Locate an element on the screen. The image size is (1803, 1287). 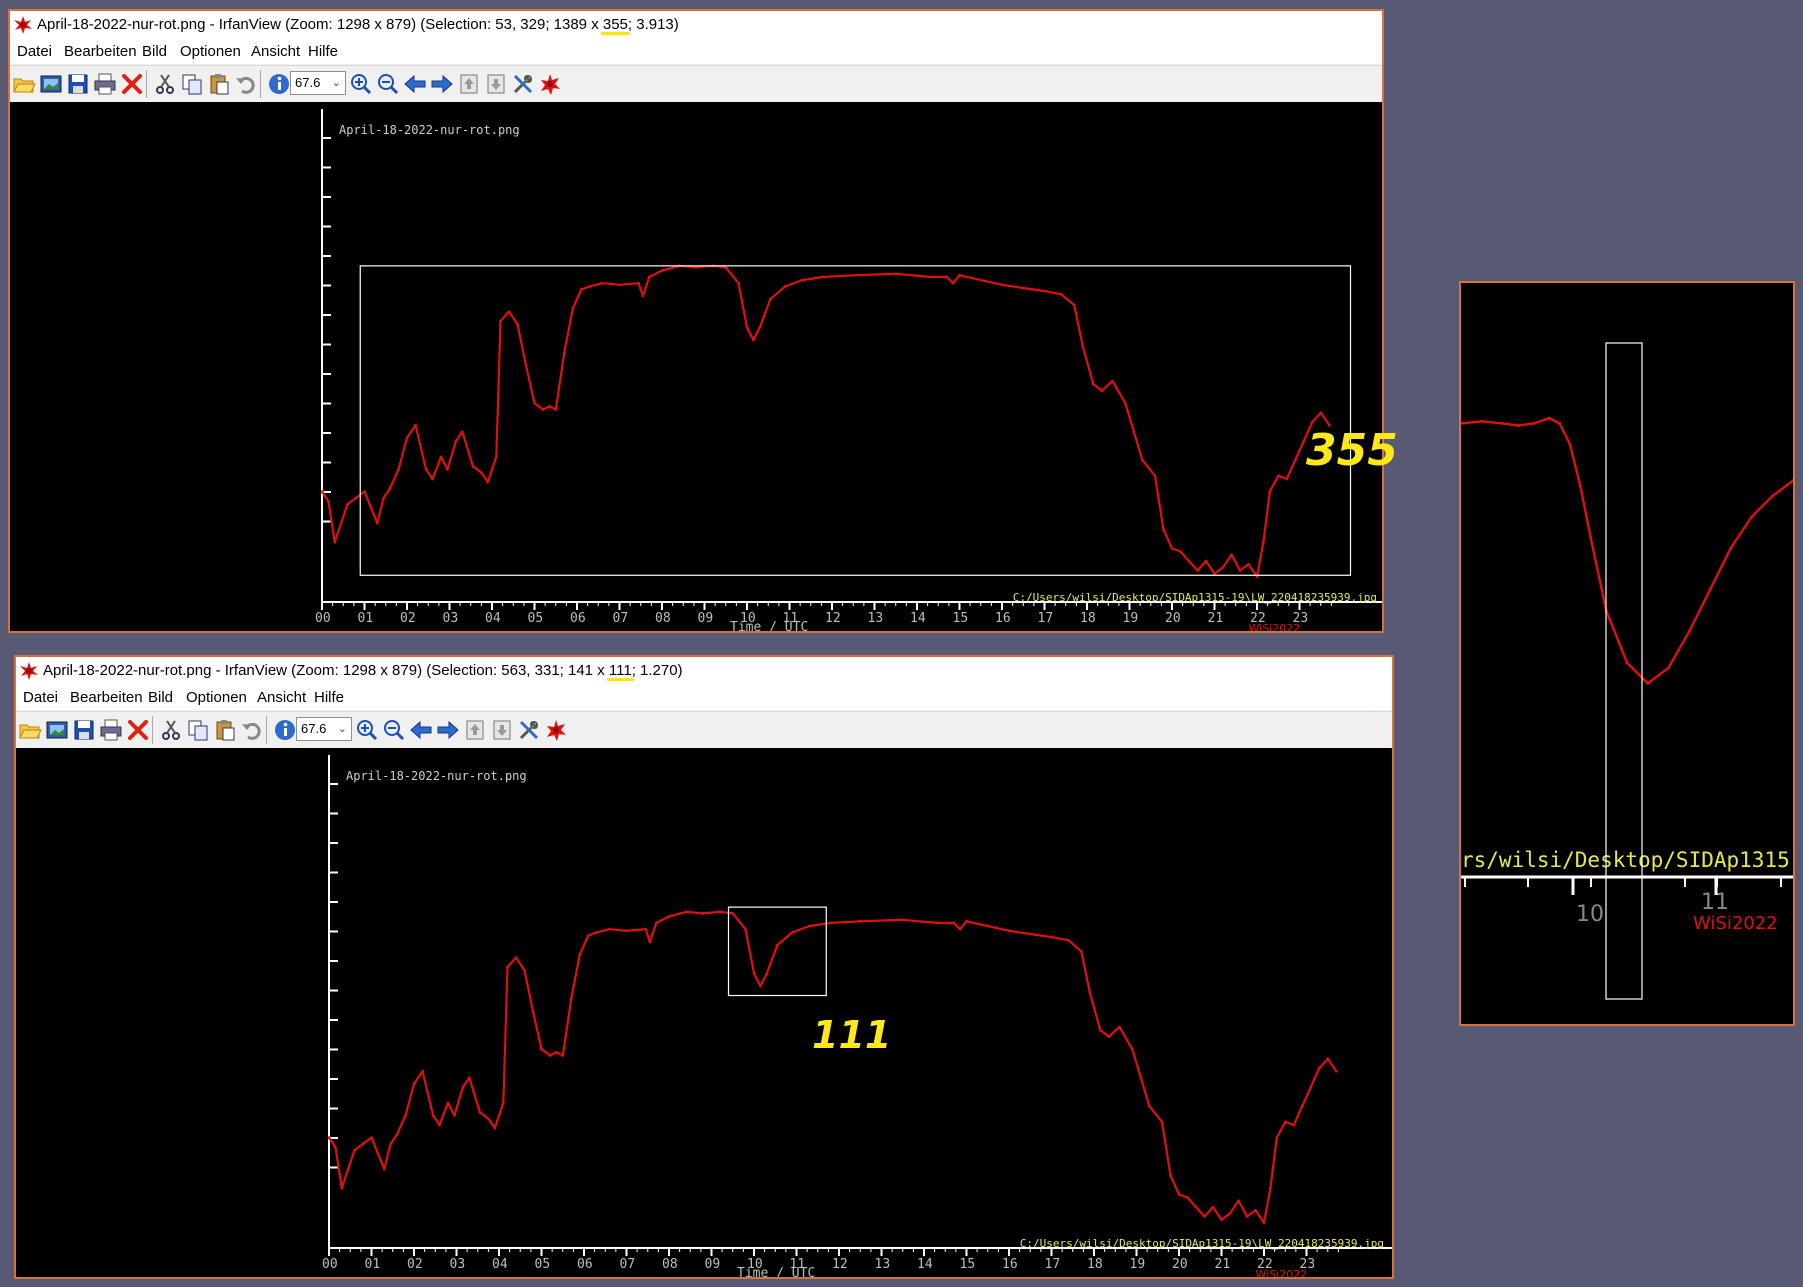
x-tick-label: 00 is located at coordinates (330, 1264).